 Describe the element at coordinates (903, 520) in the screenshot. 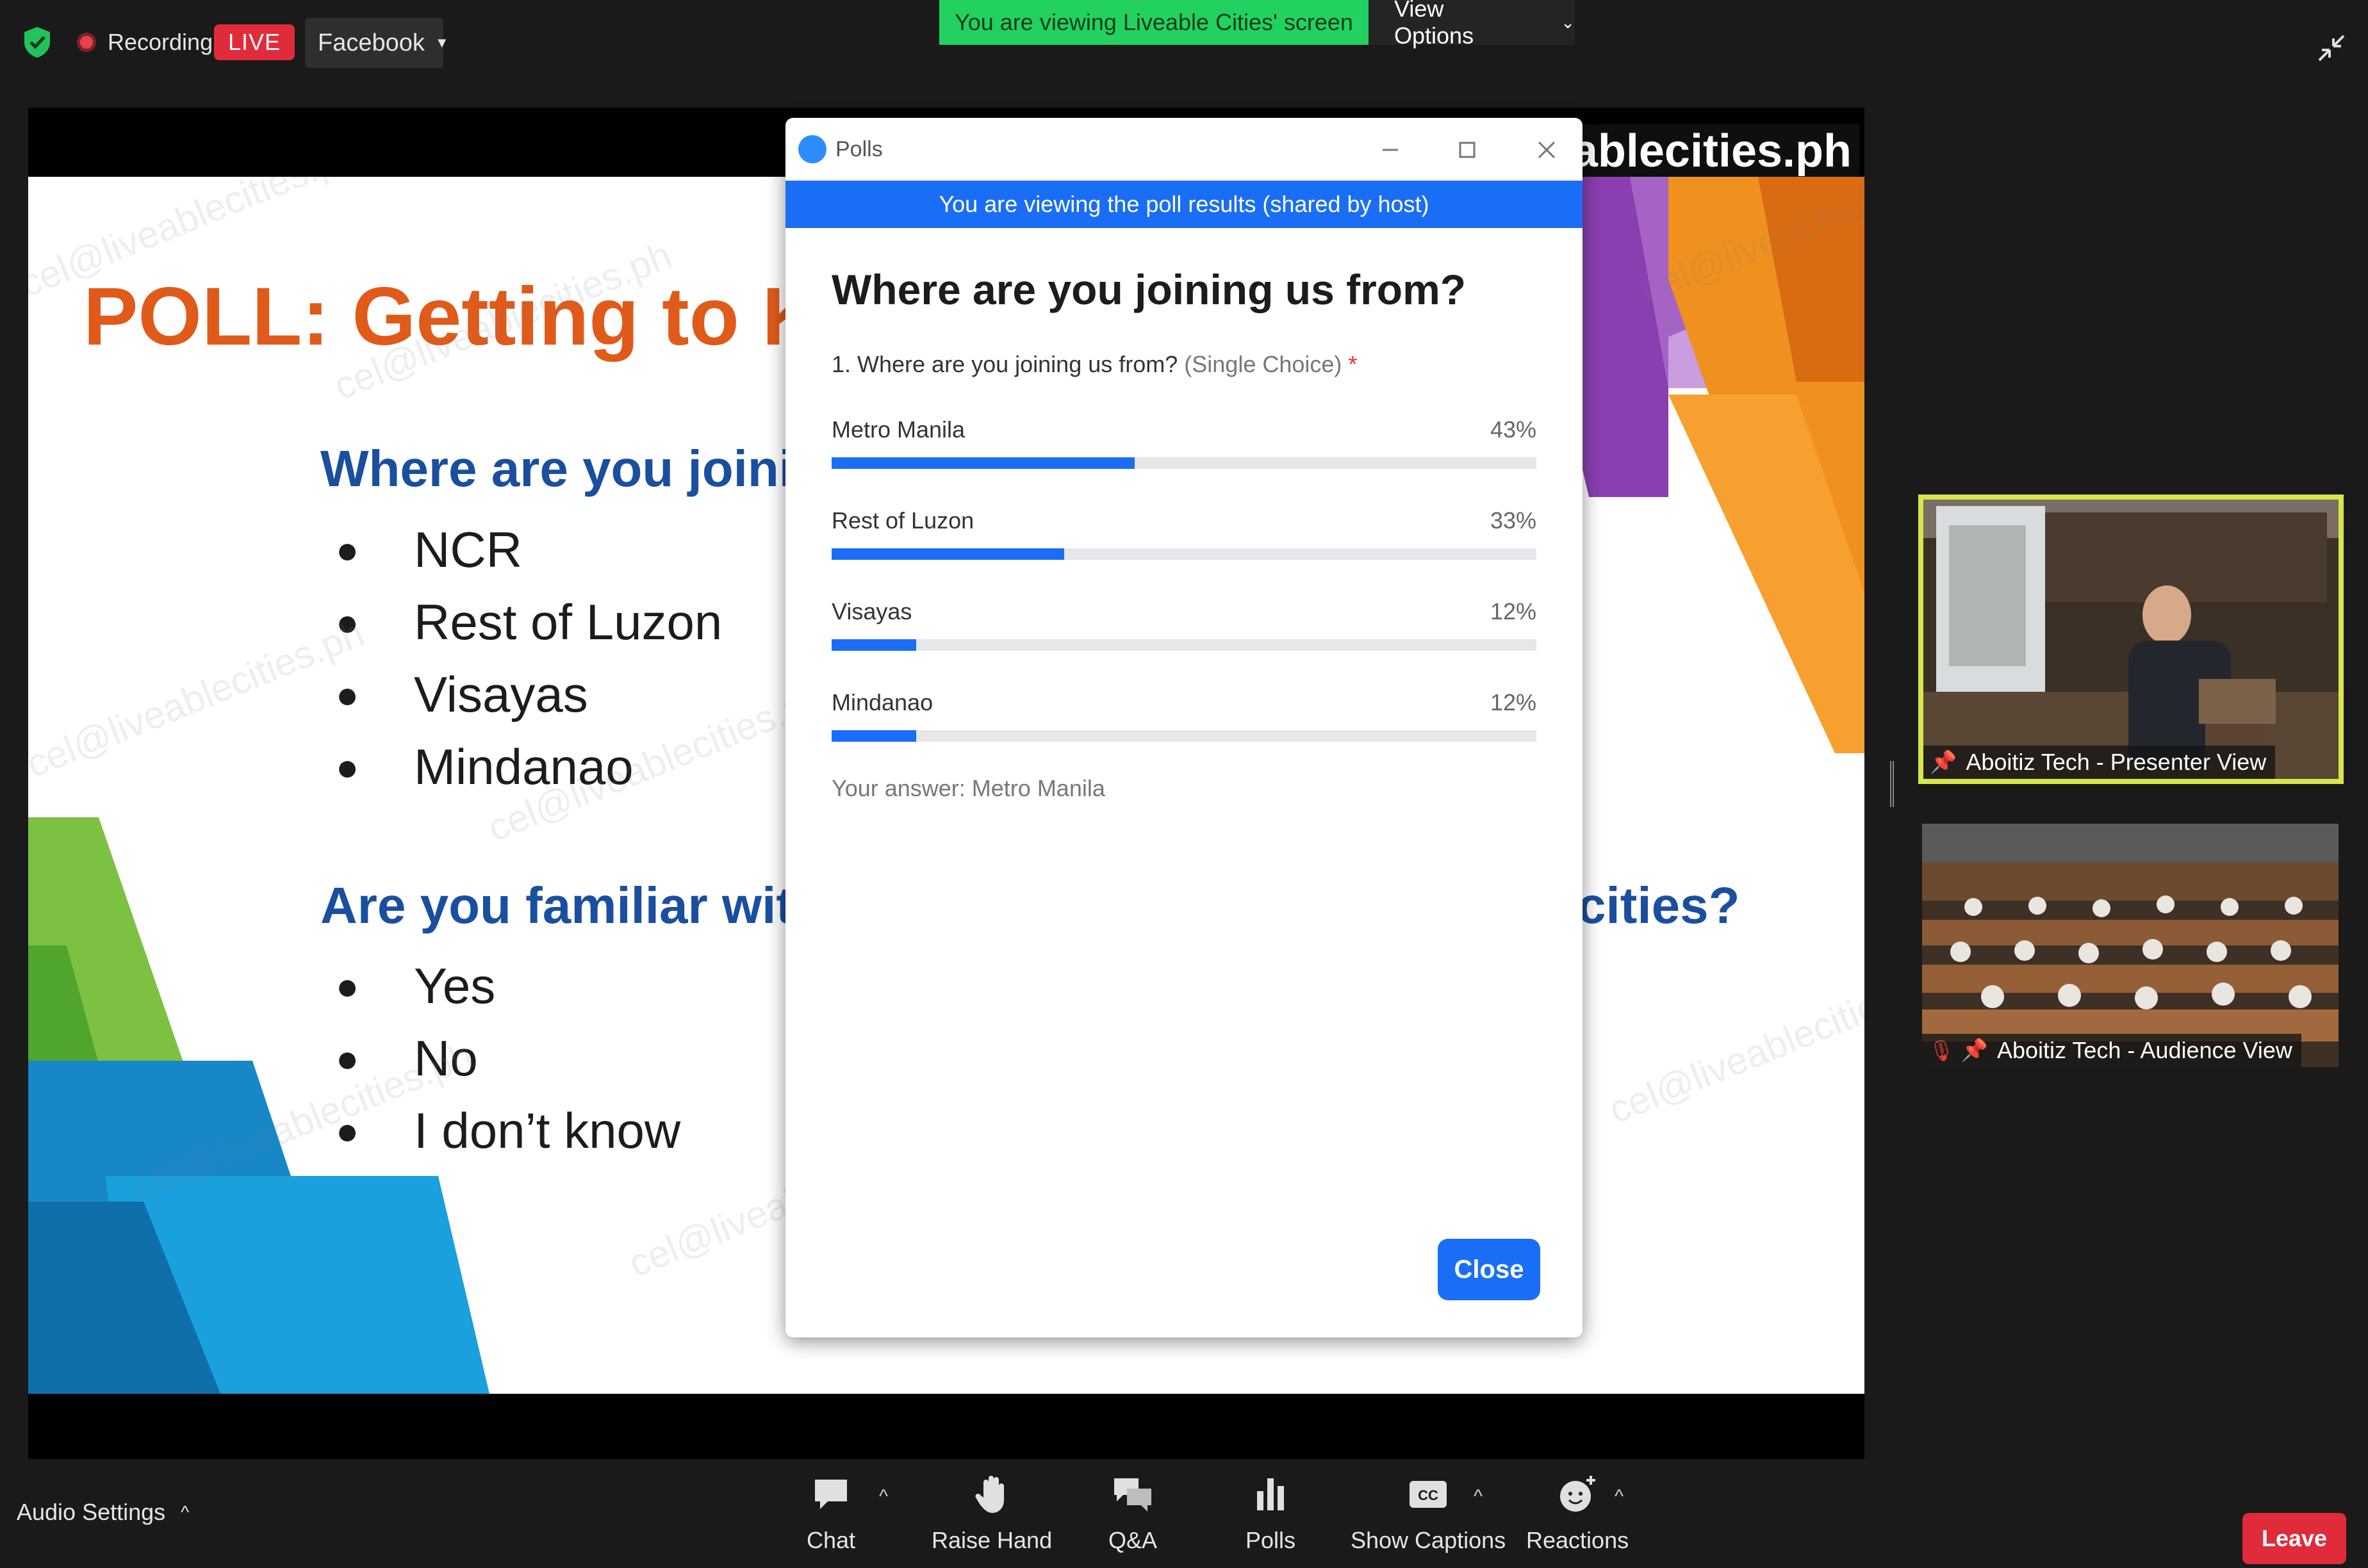

I see `poll-option-label: Rest of Luzon` at that location.